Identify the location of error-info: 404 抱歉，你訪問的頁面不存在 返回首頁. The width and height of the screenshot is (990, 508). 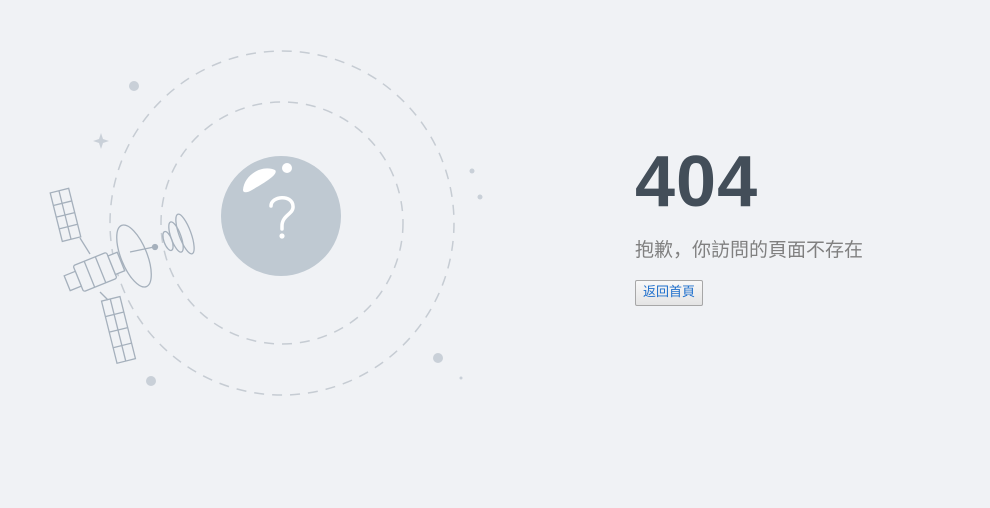
(805, 223).